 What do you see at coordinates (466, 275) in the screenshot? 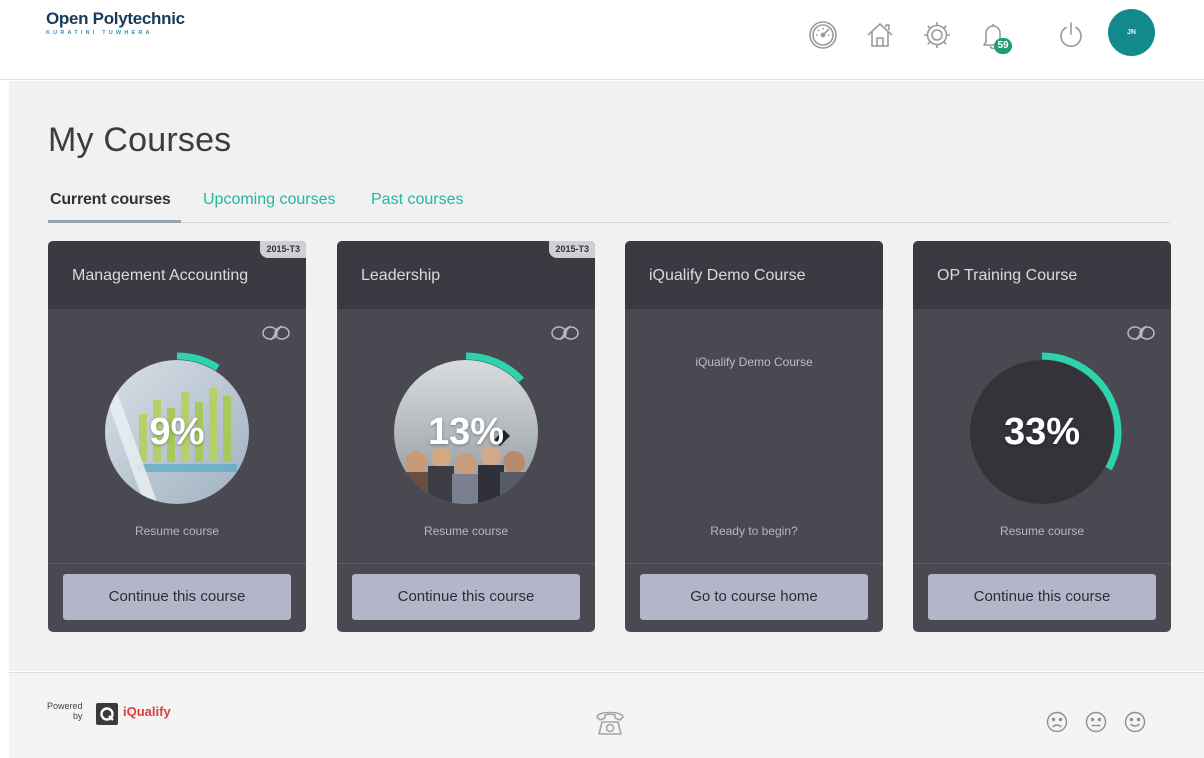
I see `card-header: Leadership 2015-T3` at bounding box center [466, 275].